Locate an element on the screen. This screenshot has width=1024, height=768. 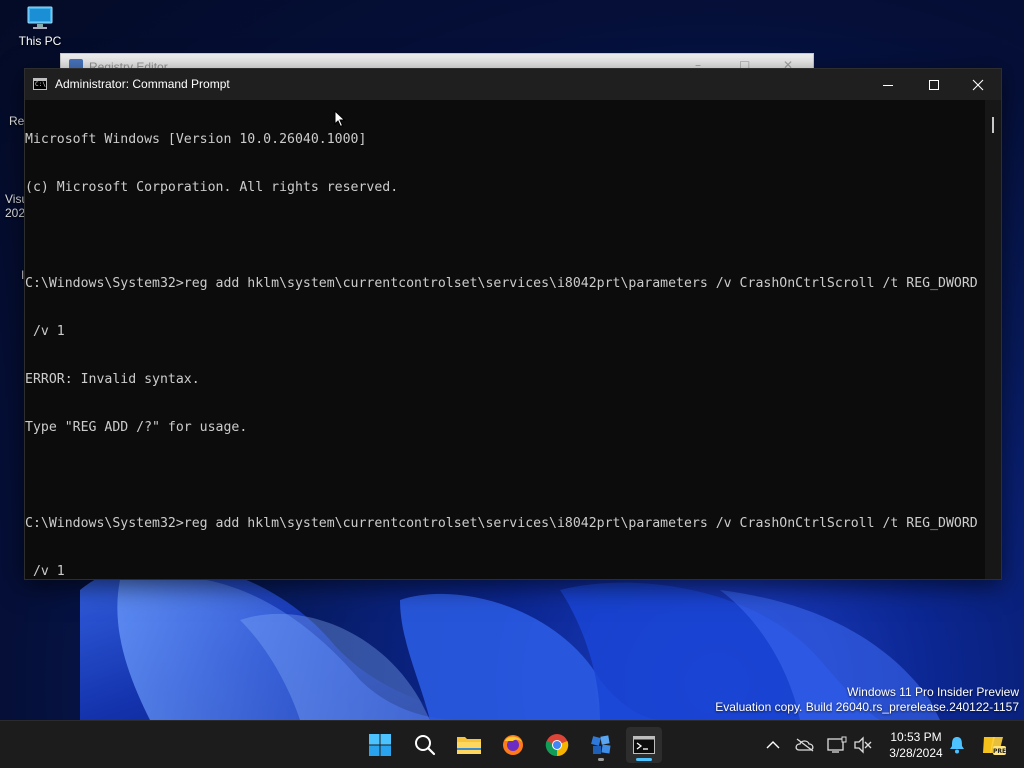
mouse-pointer-icon is located at coordinates (340, 119).